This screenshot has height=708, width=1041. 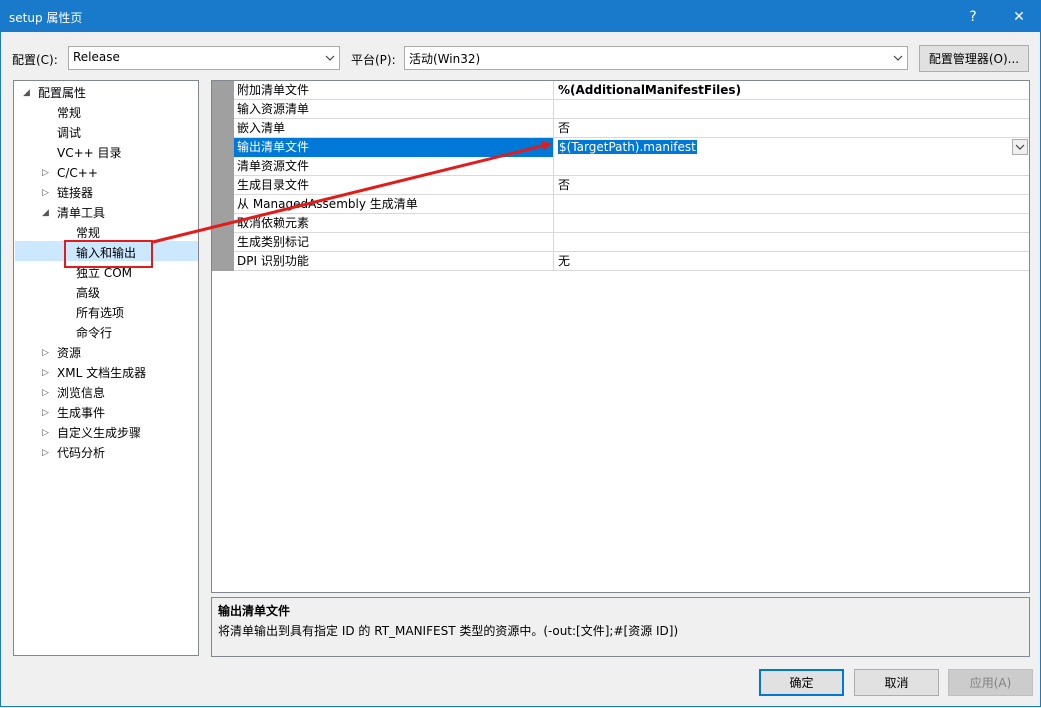 What do you see at coordinates (104, 273) in the screenshot?
I see `tree-item-label: 独立 COM` at bounding box center [104, 273].